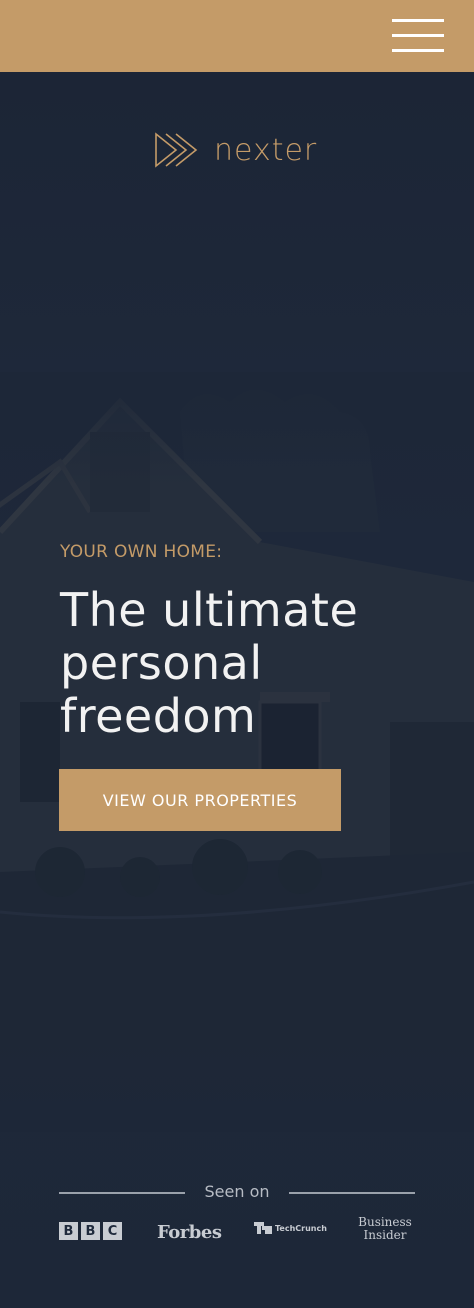  I want to click on business-insider-logo: Business Insider, so click(385, 1229).